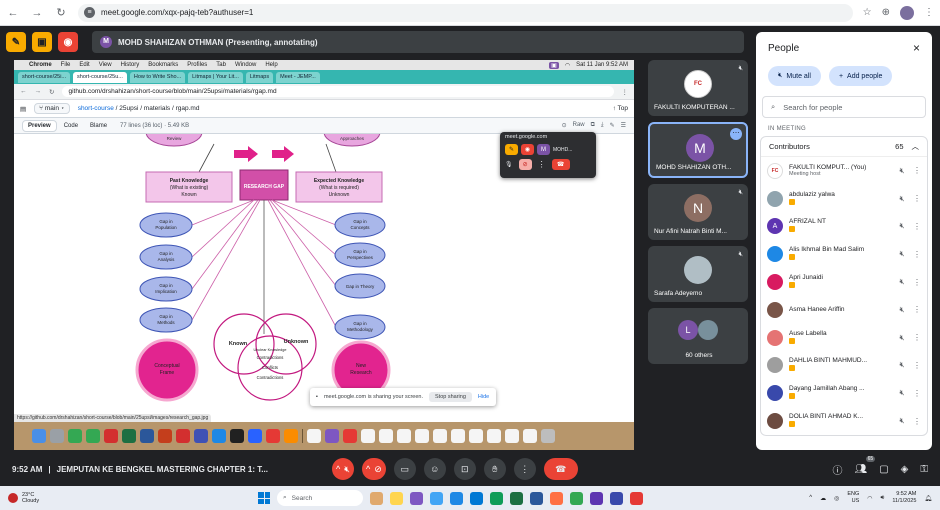 This screenshot has height=510, width=940. What do you see at coordinates (576, 498) in the screenshot?
I see `chrome-icon` at bounding box center [576, 498].